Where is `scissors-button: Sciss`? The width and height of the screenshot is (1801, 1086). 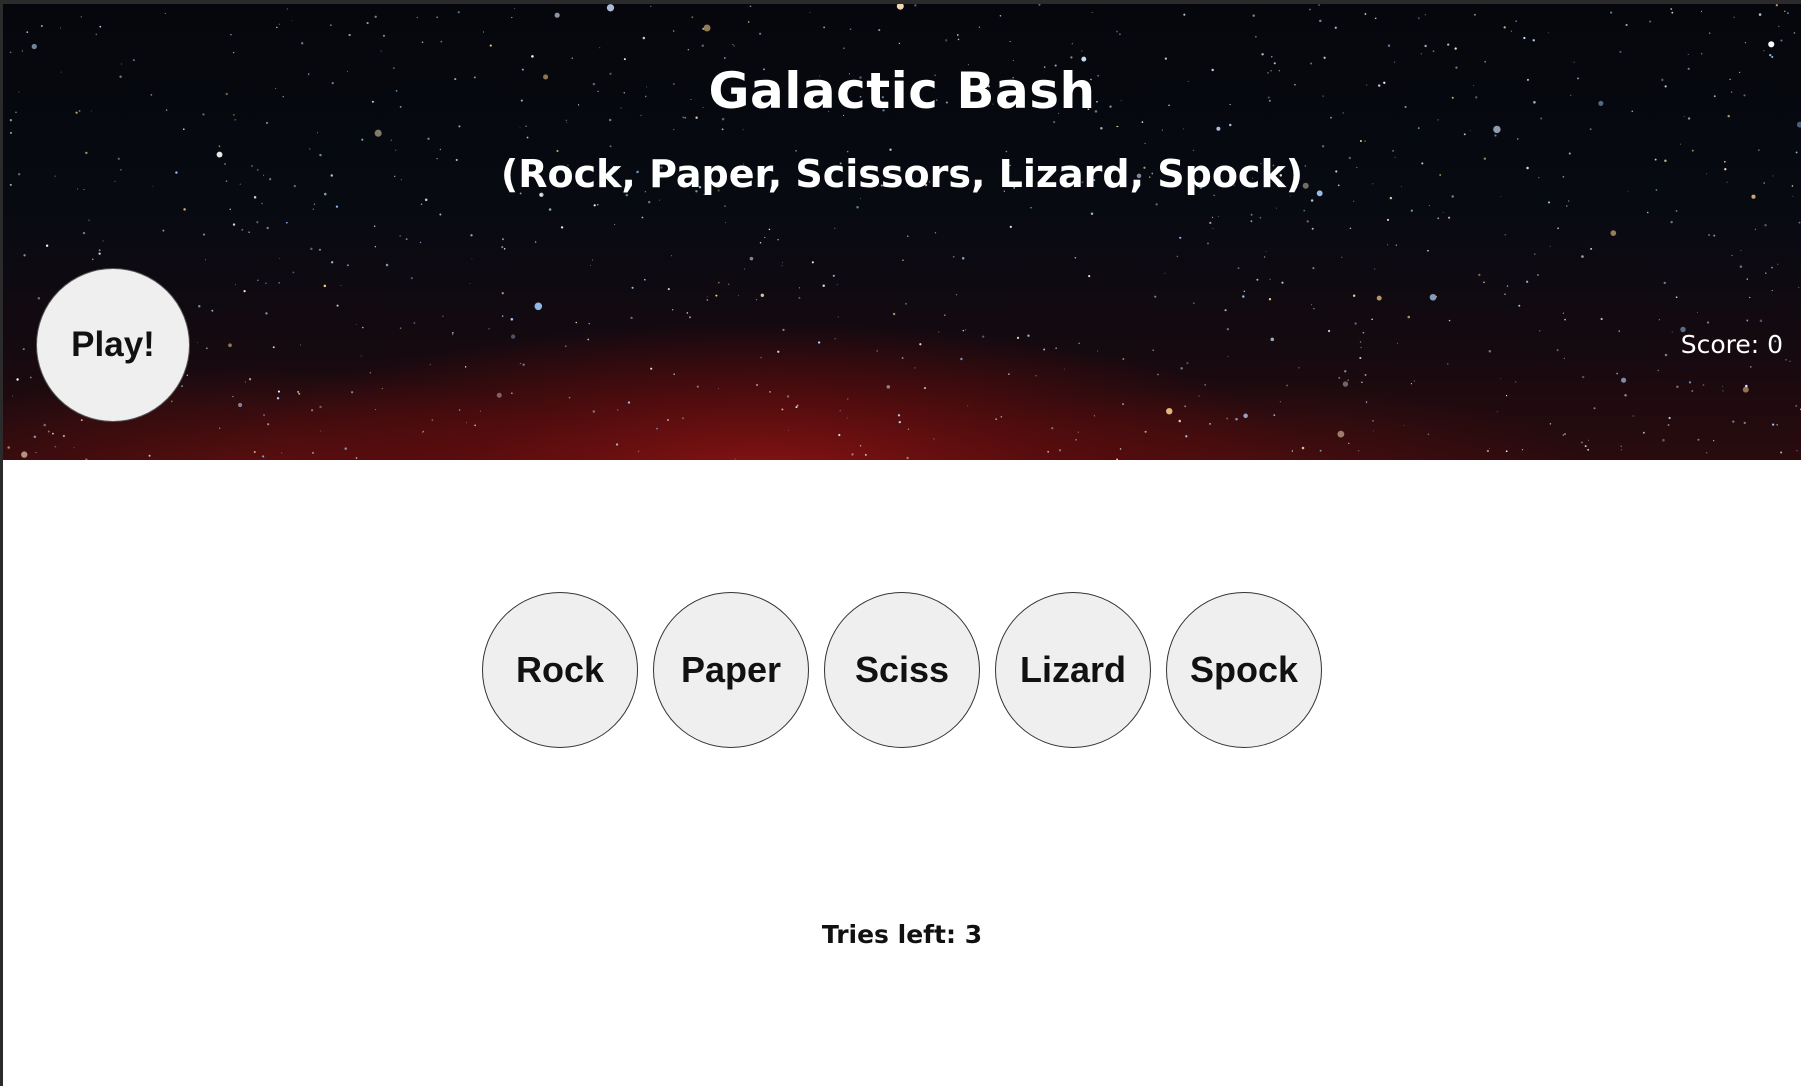
scissors-button: Sciss is located at coordinates (902, 670).